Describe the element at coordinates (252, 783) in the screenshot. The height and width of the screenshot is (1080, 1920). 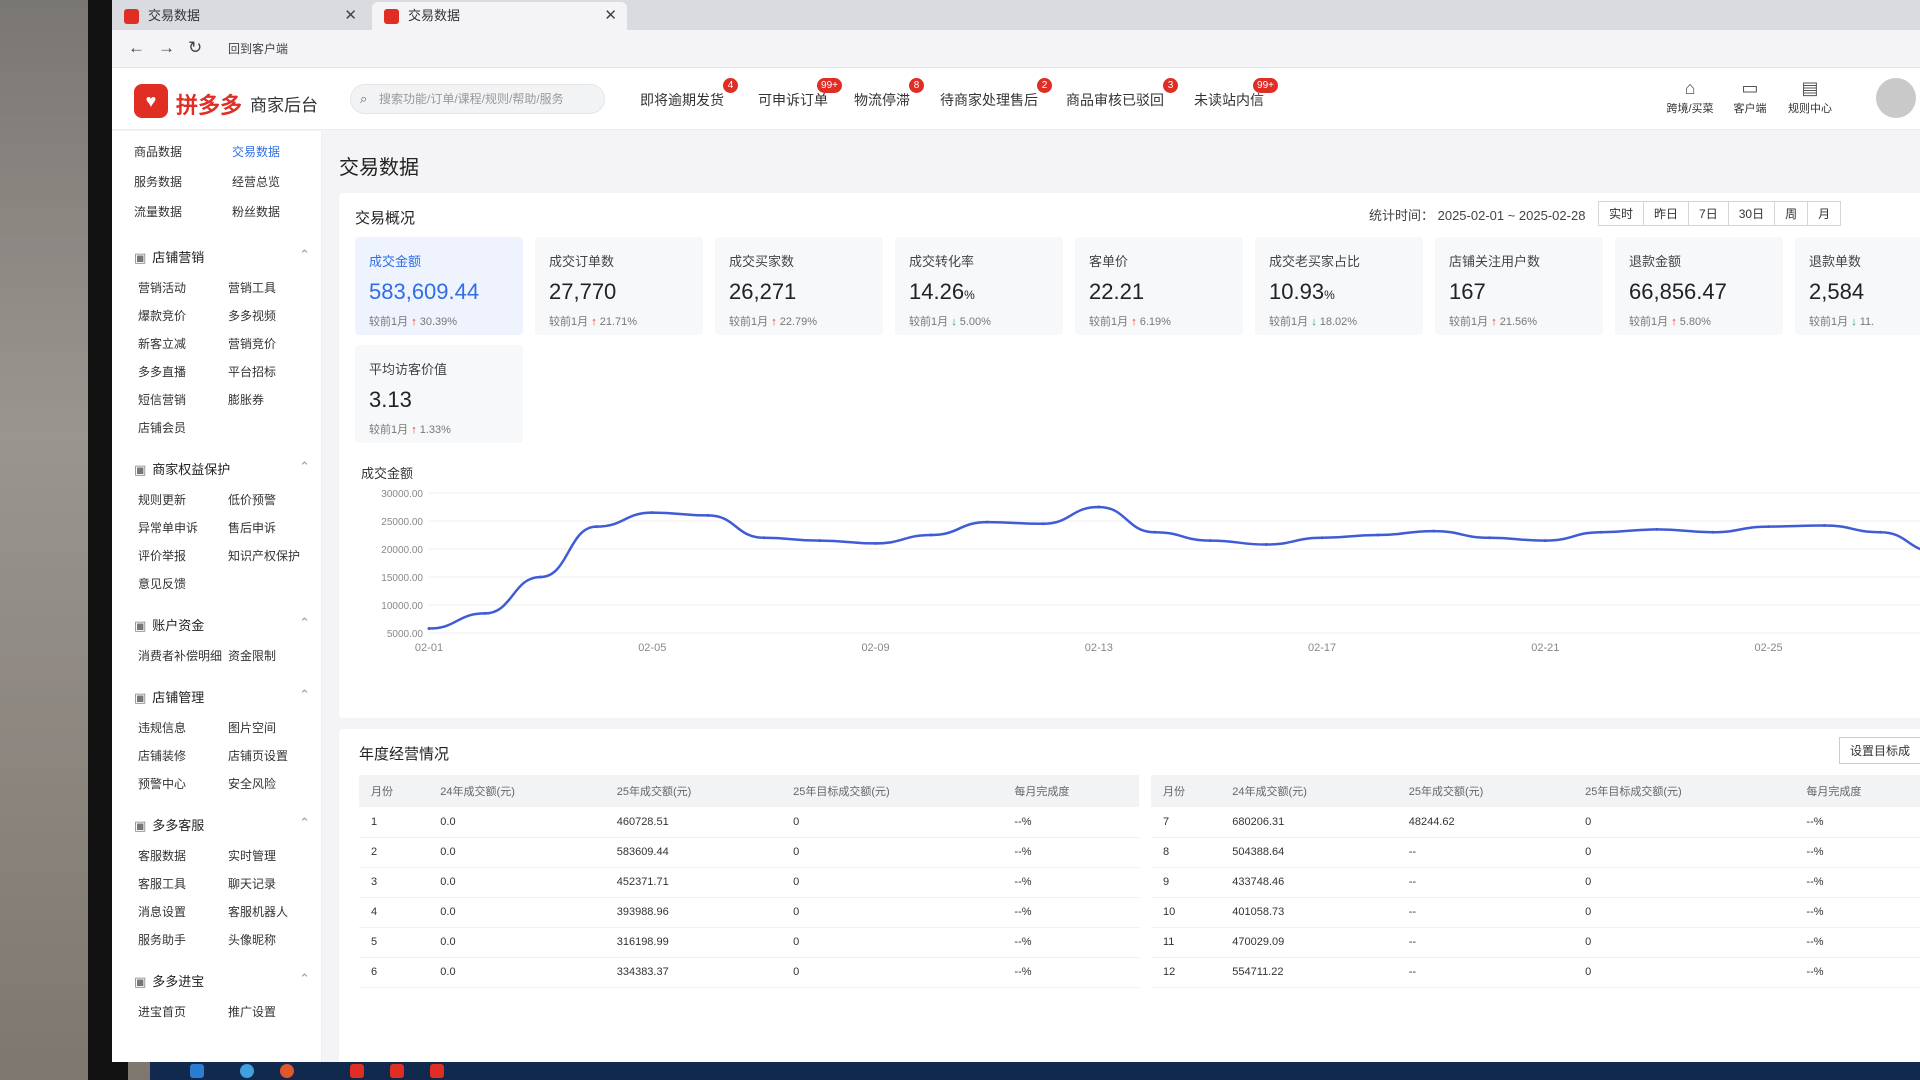
I see `sidebar-item: 安全风险` at that location.